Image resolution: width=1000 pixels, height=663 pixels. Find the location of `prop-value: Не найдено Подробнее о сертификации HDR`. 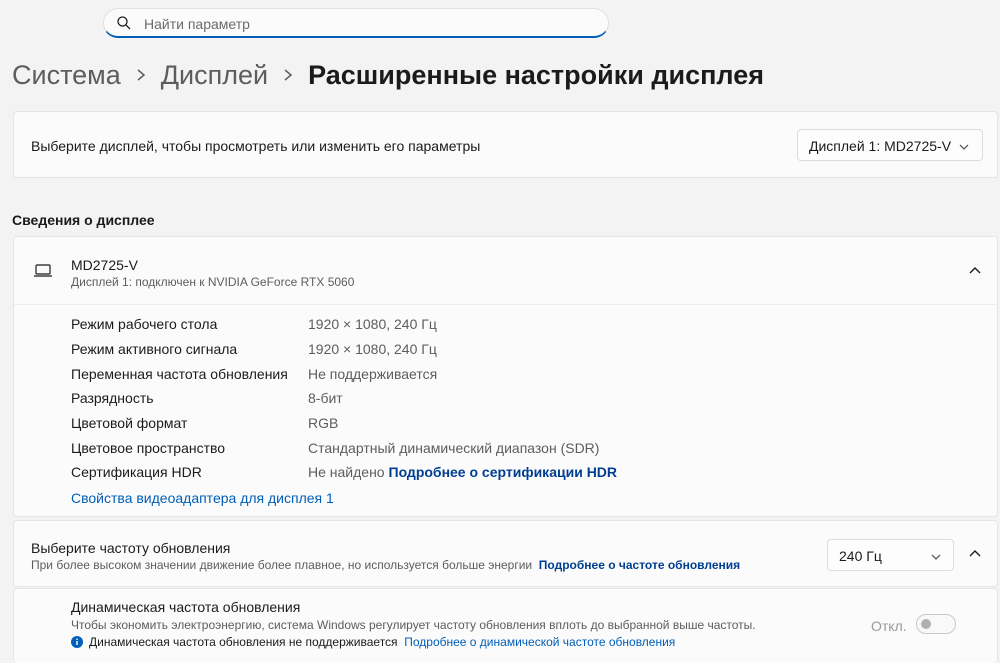

prop-value: Не найдено Подробнее о сертификации HDR is located at coordinates (462, 472).